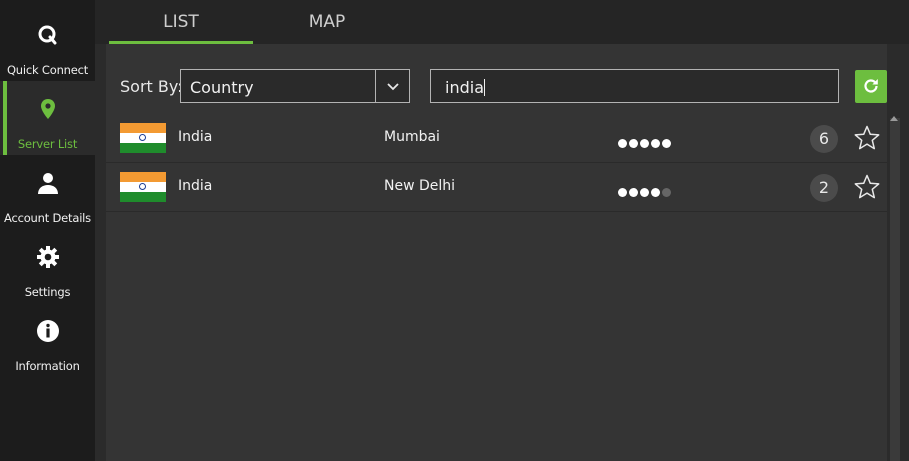 The height and width of the screenshot is (461, 909). Describe the element at coordinates (496, 138) in the screenshot. I see `server-row: India Mumbai 6` at that location.